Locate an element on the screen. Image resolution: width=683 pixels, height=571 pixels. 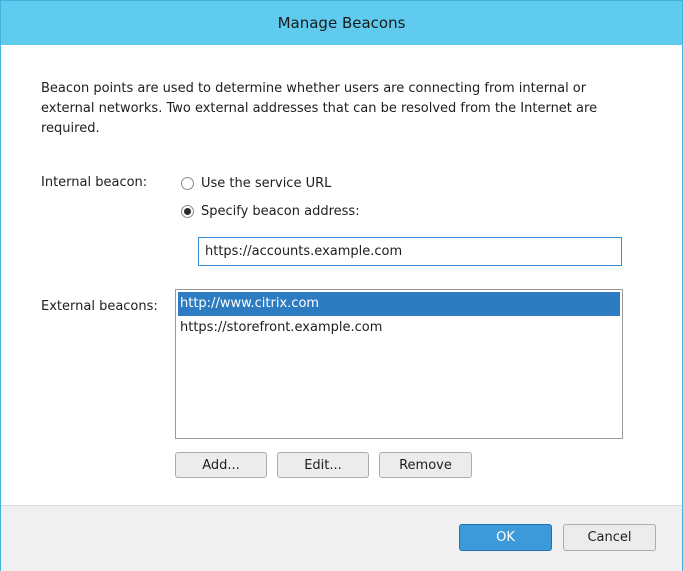
radio-specify-beacon-address-label: Specify beacon address: is located at coordinates (280, 211).